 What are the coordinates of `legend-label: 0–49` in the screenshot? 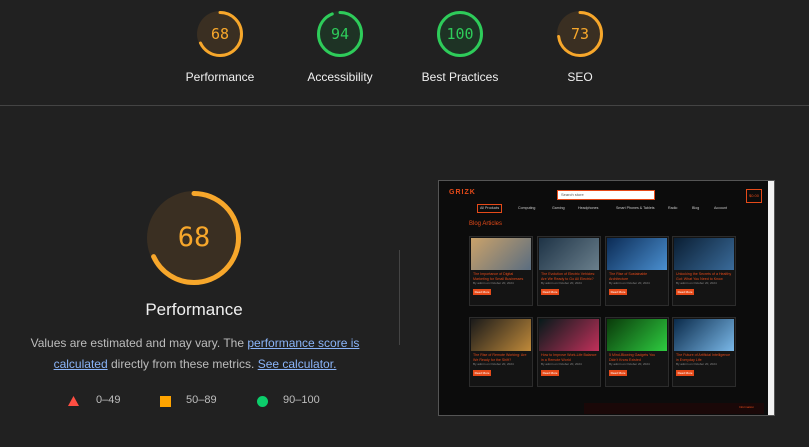 It's located at (108, 400).